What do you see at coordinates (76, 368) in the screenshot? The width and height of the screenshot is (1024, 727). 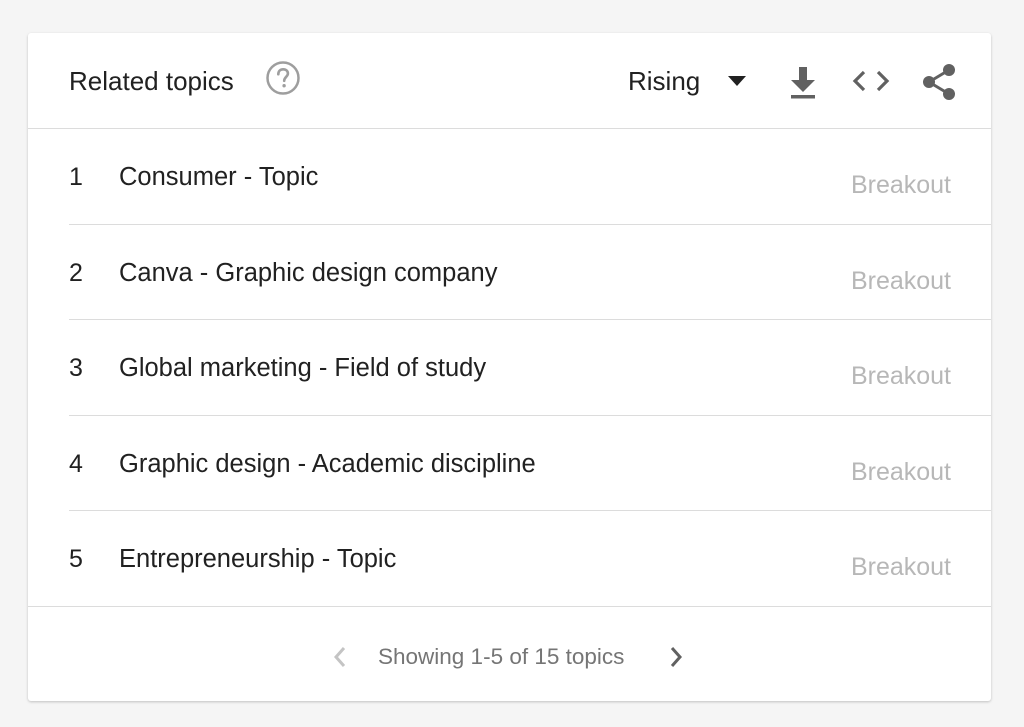 I see `topic-rank: 3` at bounding box center [76, 368].